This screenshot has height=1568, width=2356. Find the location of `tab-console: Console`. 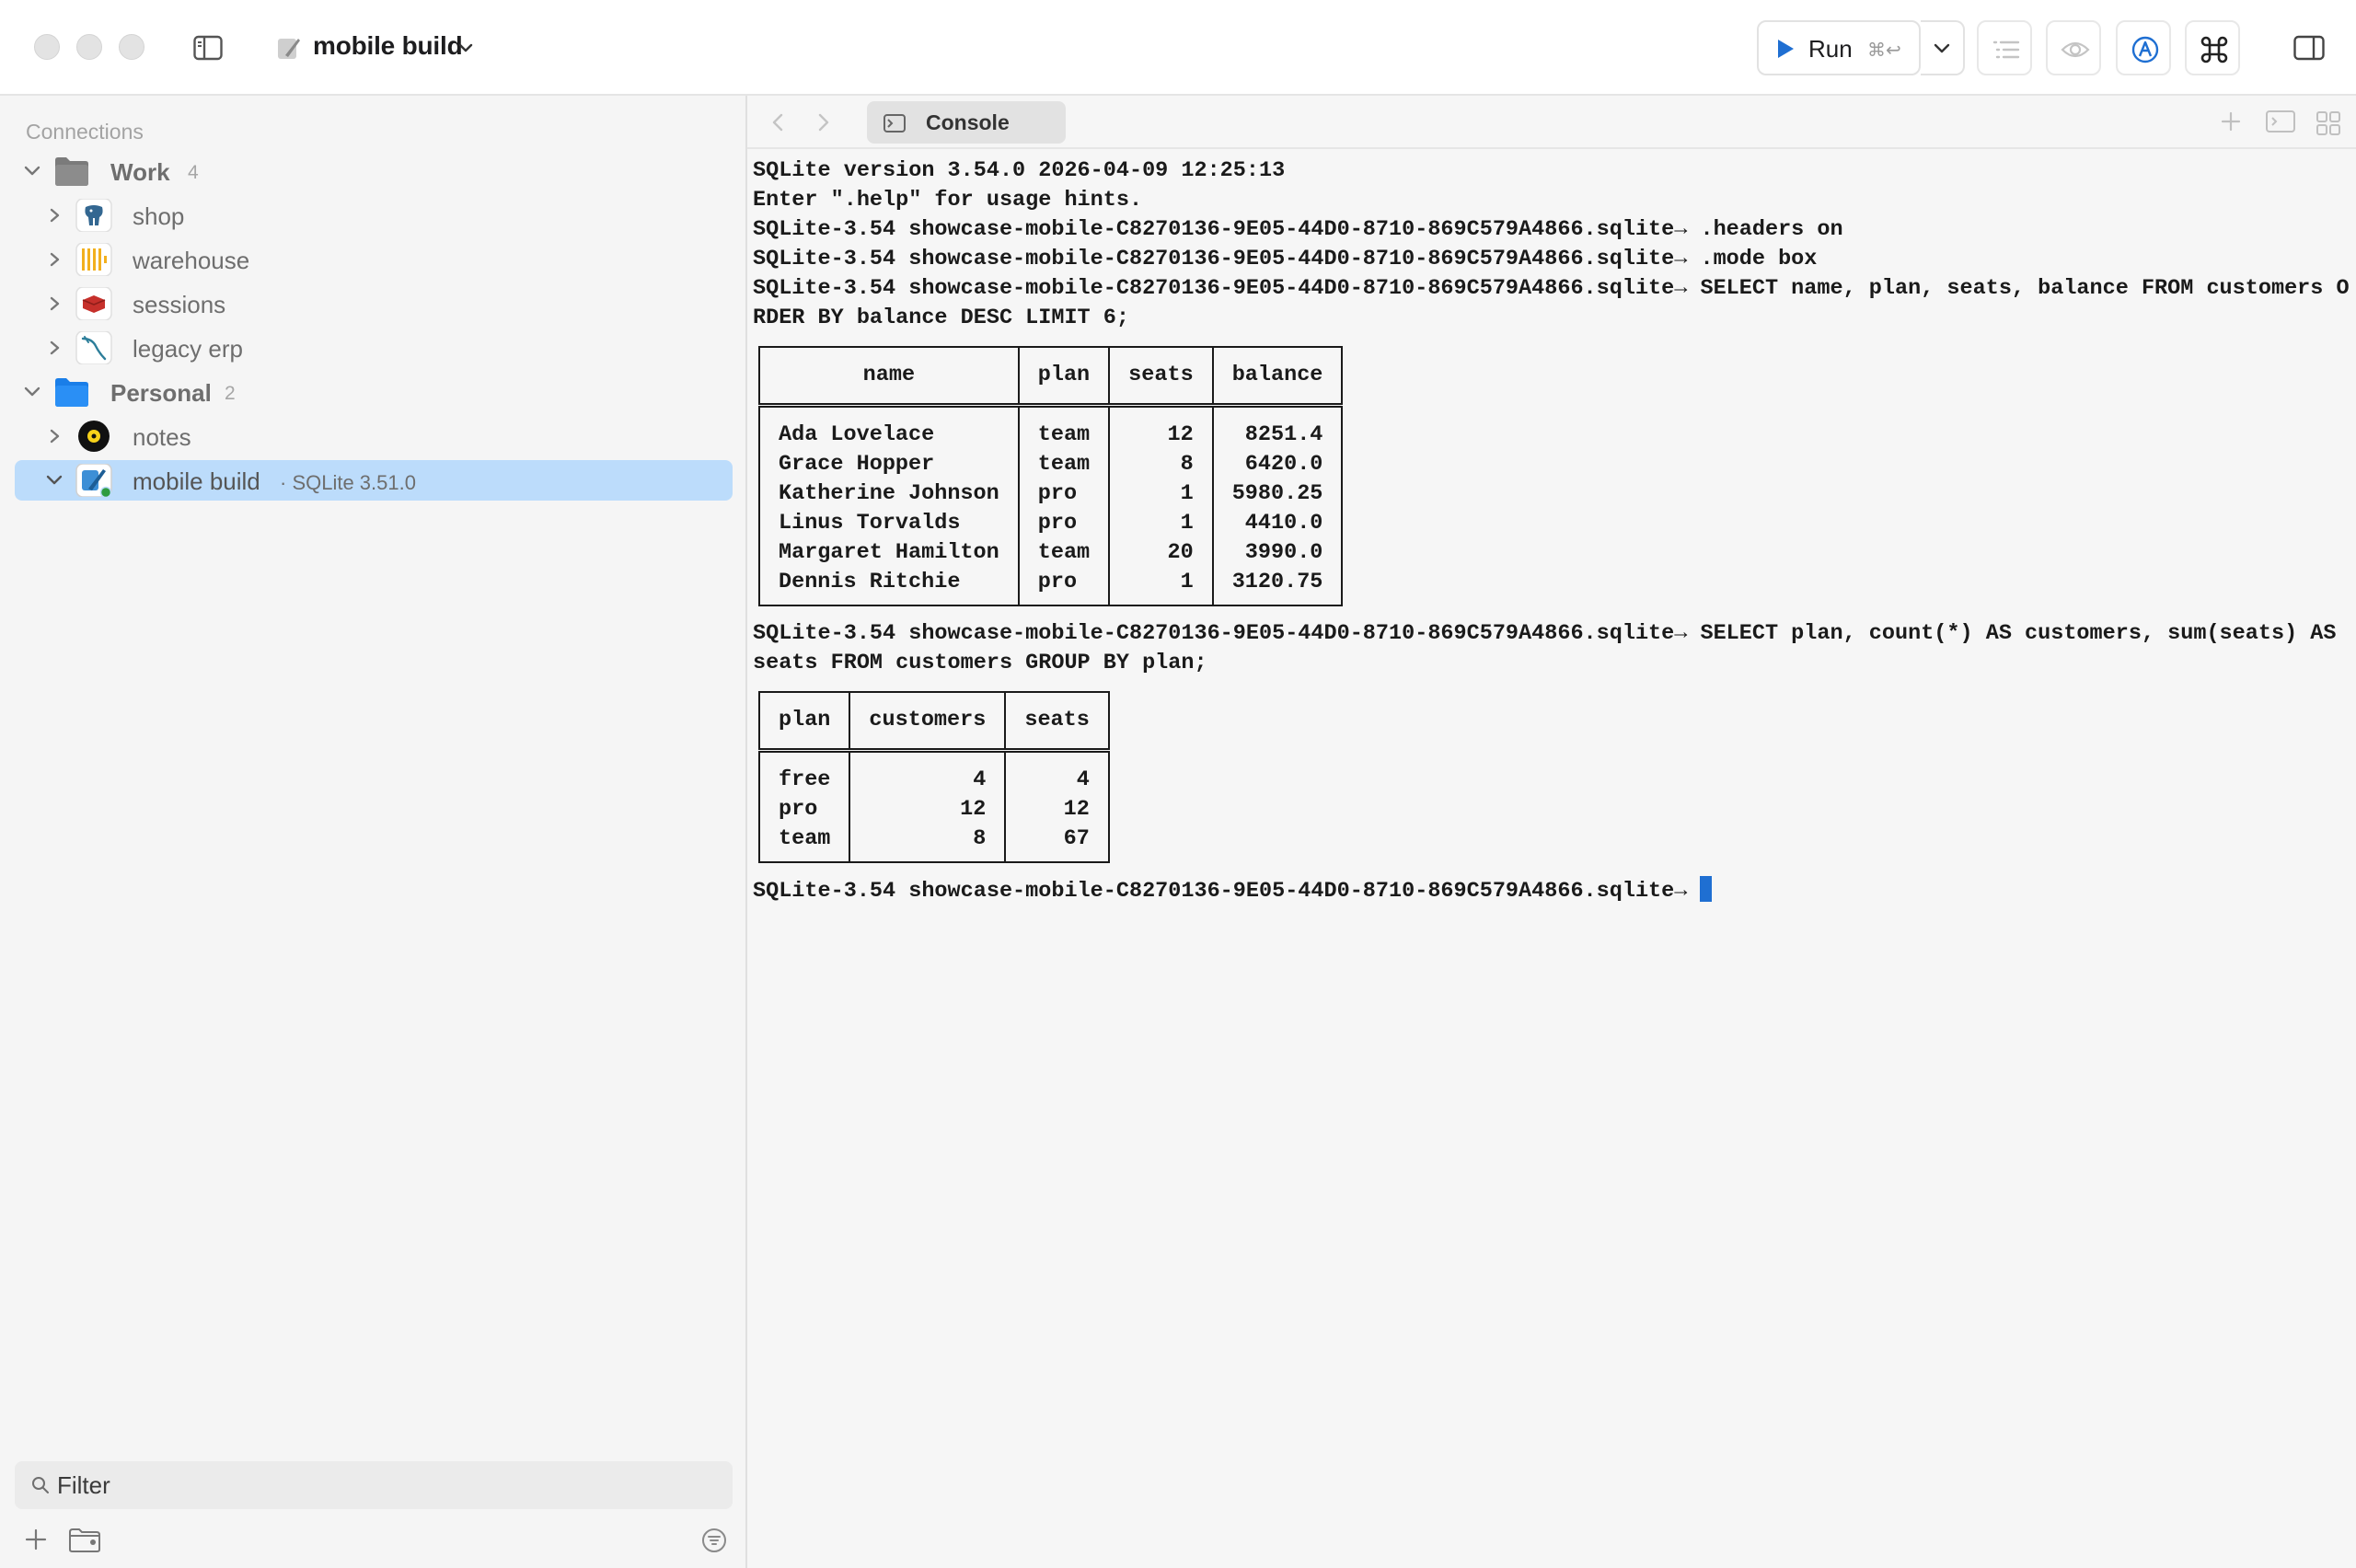

tab-console: Console is located at coordinates (966, 122).